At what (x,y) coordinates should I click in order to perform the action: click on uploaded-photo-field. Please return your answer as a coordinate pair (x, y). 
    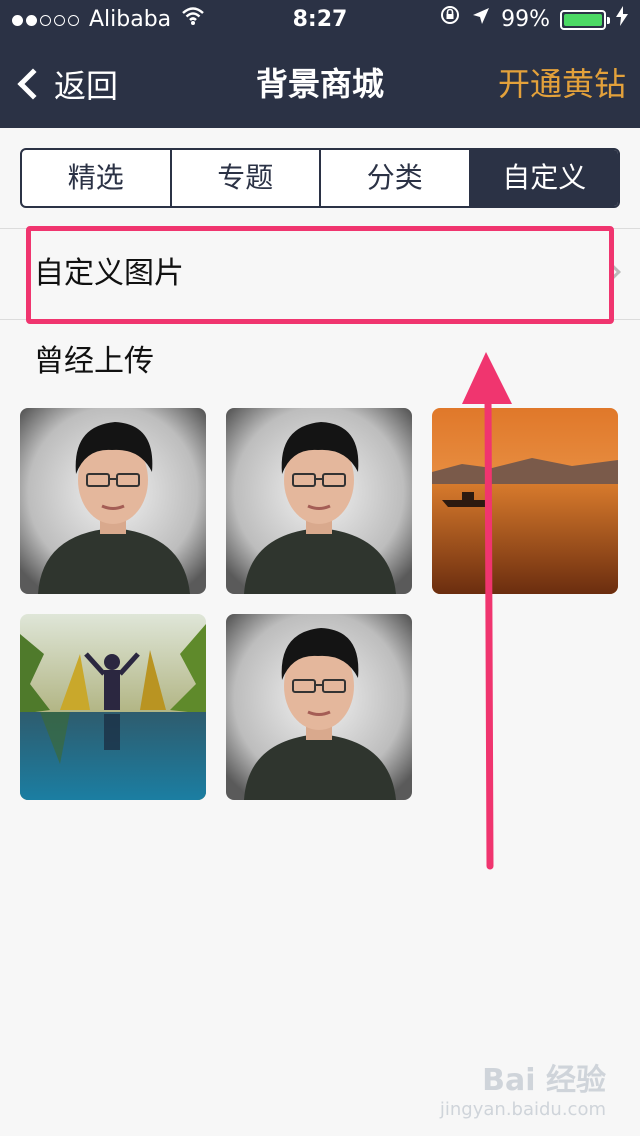
    Looking at the image, I should click on (113, 707).